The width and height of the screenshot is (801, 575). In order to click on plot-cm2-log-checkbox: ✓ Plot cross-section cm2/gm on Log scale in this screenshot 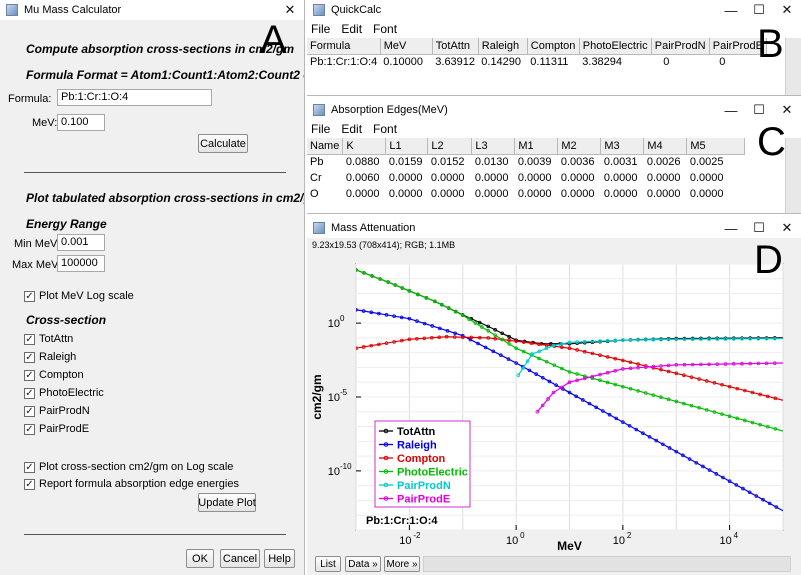, I will do `click(128, 467)`.